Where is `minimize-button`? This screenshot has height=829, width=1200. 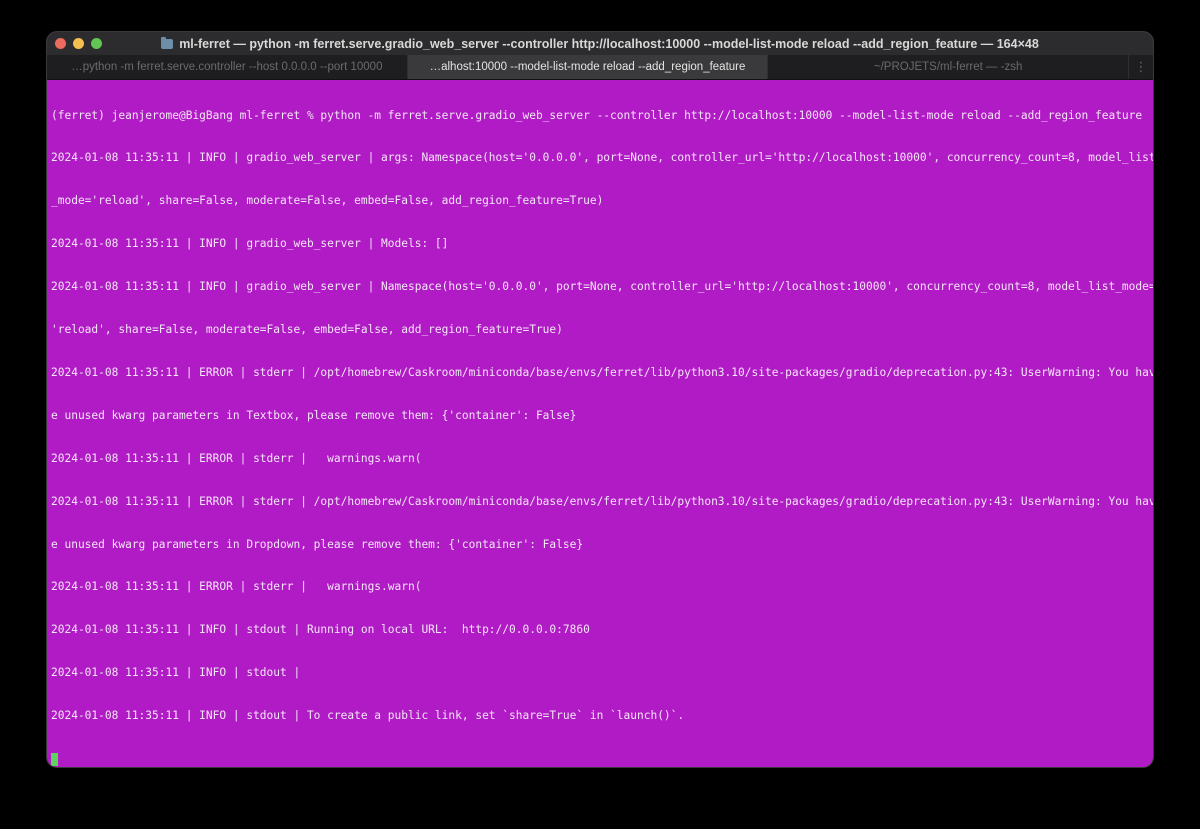
minimize-button is located at coordinates (78, 43).